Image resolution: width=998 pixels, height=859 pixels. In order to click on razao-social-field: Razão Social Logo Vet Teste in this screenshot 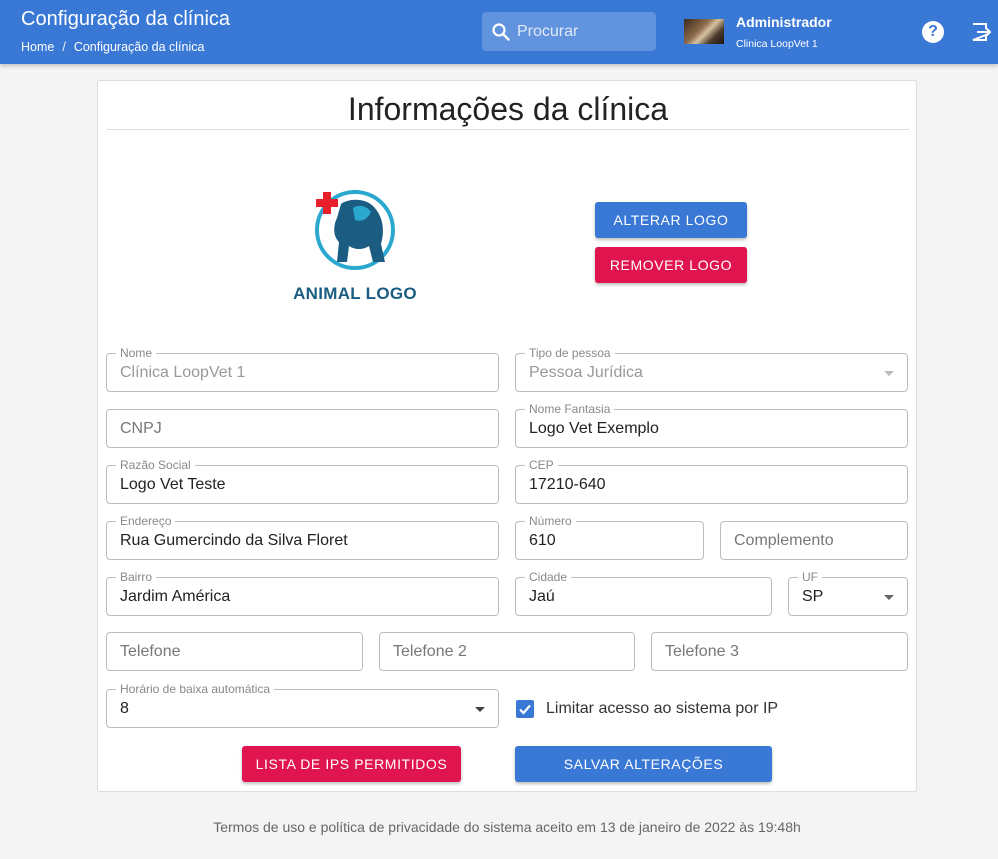, I will do `click(302, 481)`.